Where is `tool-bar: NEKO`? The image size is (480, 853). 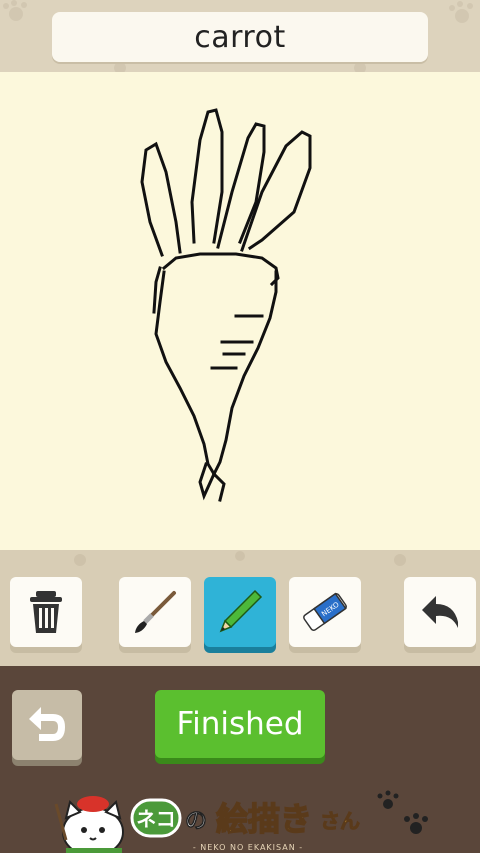 tool-bar: NEKO is located at coordinates (240, 608).